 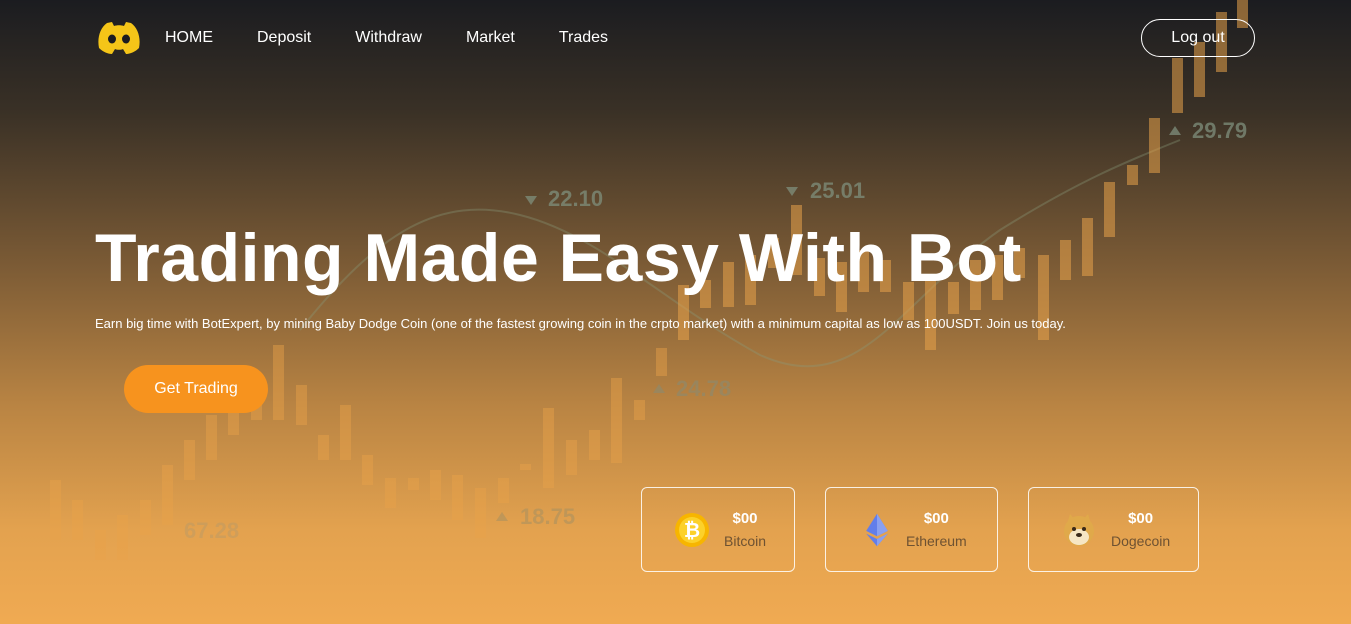 What do you see at coordinates (211, 530) in the screenshot?
I see `background-price-label: 67.28` at bounding box center [211, 530].